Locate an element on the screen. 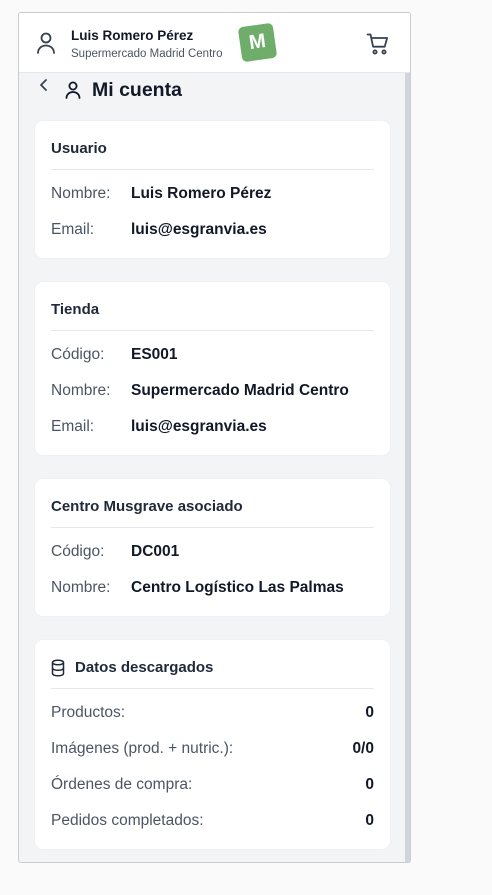 The height and width of the screenshot is (895, 492). tienda-nombre-row: Nombre: Supermercado Madrid Centro is located at coordinates (212, 393).